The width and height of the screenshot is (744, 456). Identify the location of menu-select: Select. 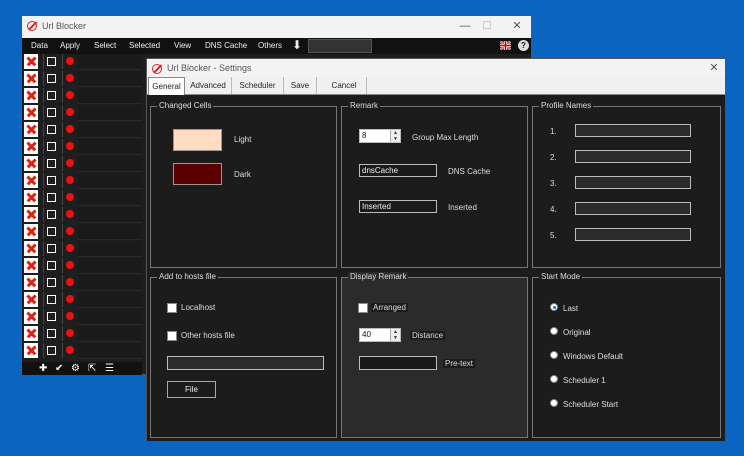
(105, 45).